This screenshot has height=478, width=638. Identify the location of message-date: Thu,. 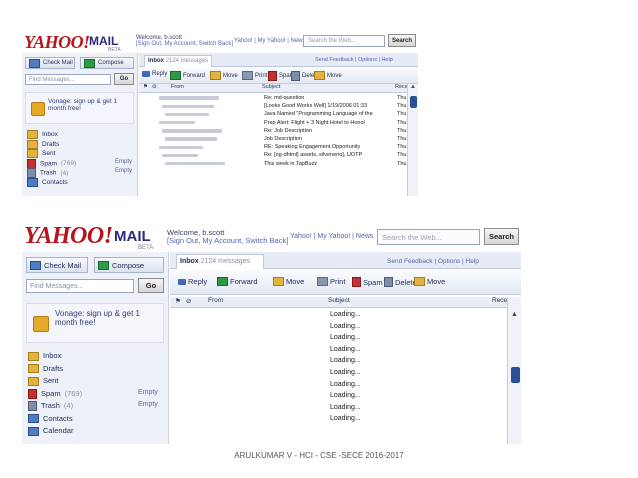
(402, 163).